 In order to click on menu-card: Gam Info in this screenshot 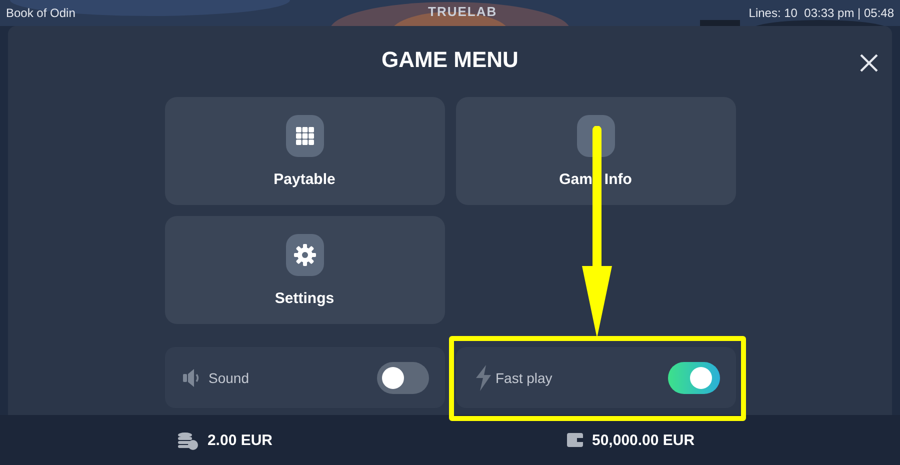, I will do `click(596, 151)`.